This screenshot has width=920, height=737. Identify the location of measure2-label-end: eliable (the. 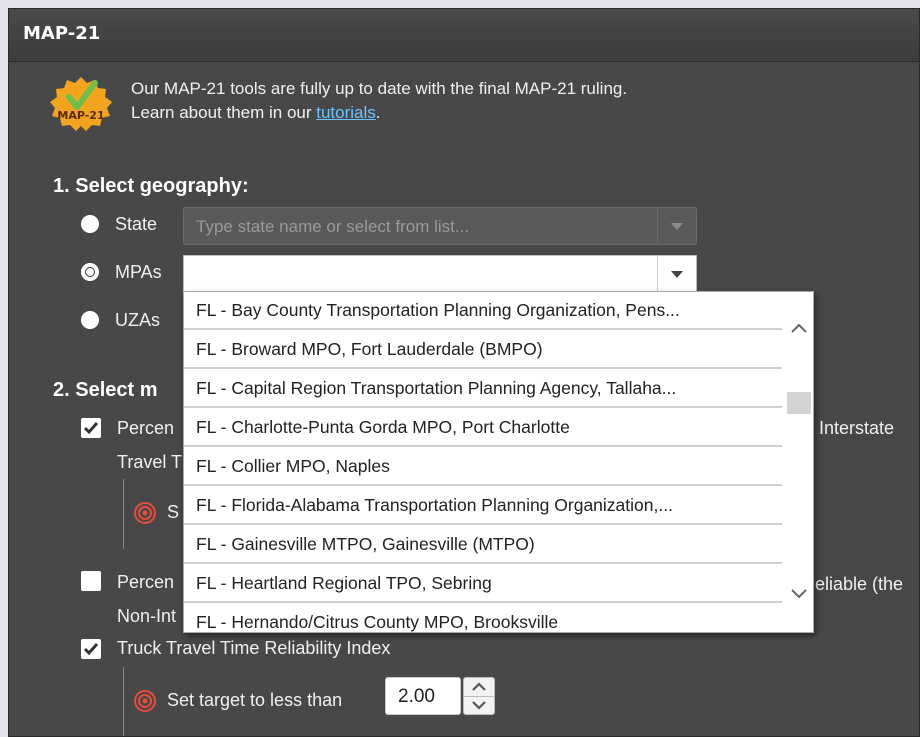
(859, 584).